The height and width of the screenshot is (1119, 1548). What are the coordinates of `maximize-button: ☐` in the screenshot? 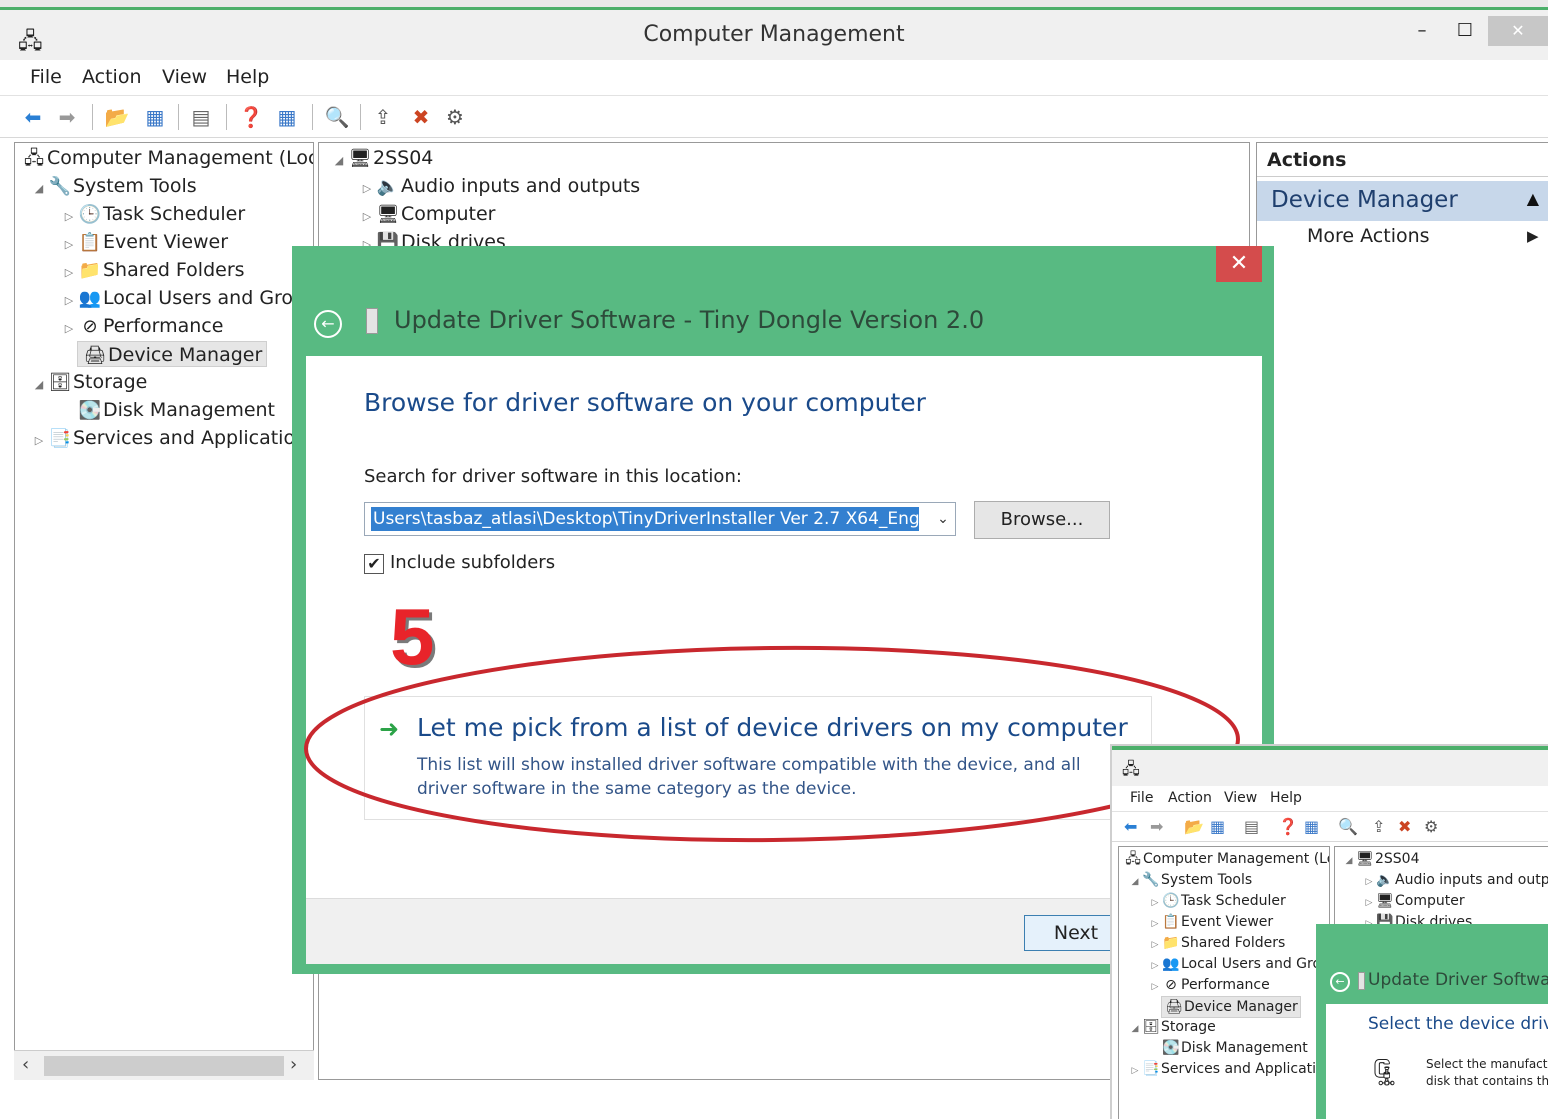 It's located at (1465, 31).